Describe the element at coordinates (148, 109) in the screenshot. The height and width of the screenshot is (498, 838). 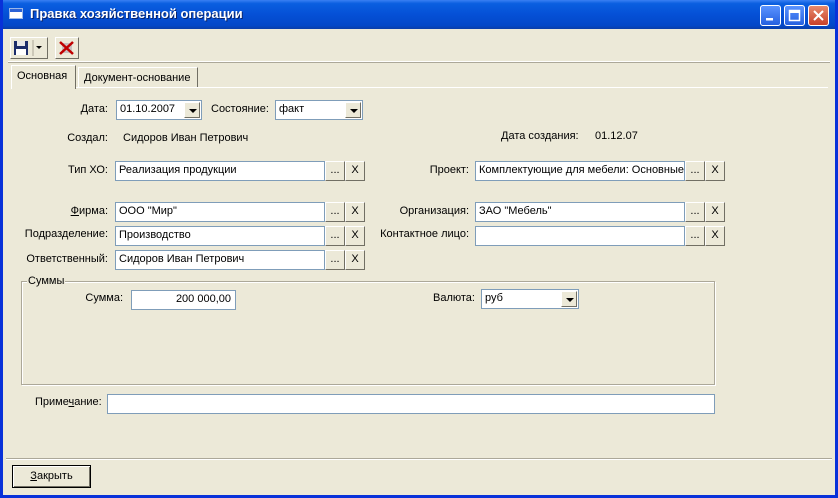
I see `date-value: 01.10.2007` at that location.